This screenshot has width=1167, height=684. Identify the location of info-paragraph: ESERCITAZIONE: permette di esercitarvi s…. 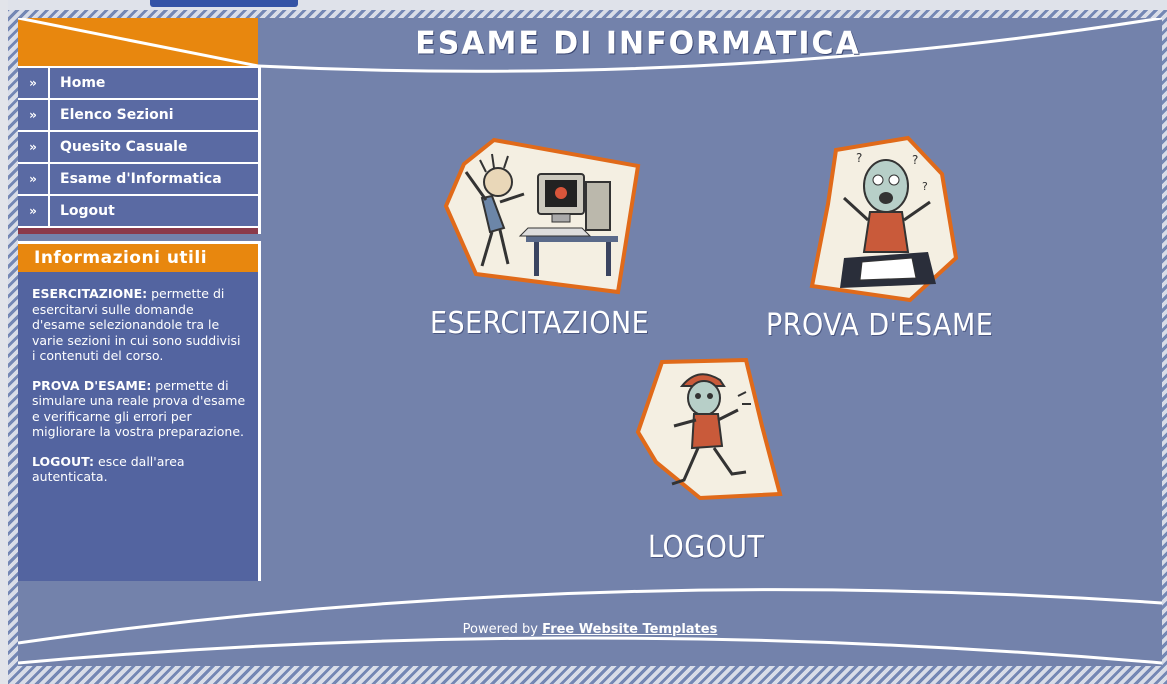
(139, 325).